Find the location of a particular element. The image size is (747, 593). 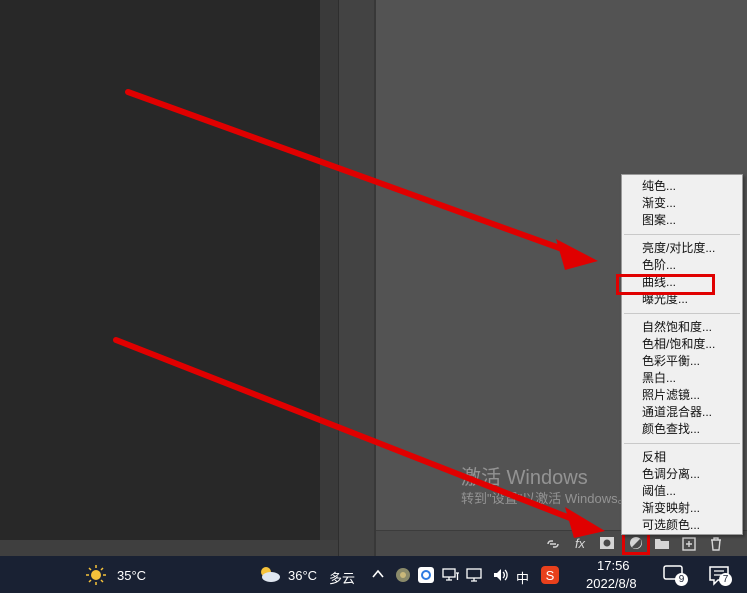

display-icon is located at coordinates (475, 575).